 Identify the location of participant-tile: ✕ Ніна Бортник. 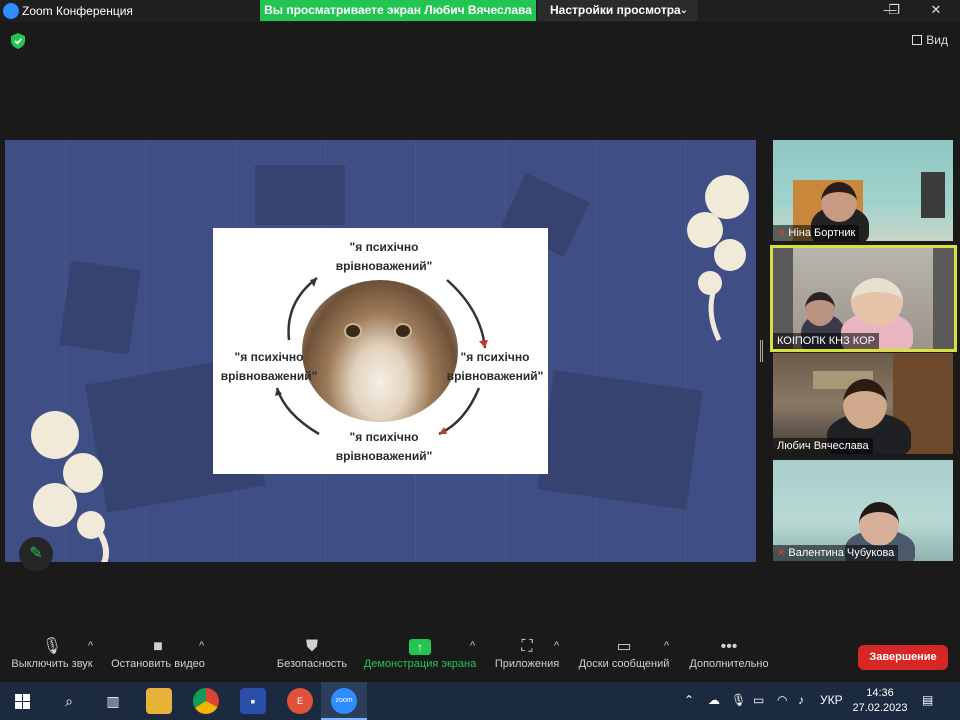
(863, 190).